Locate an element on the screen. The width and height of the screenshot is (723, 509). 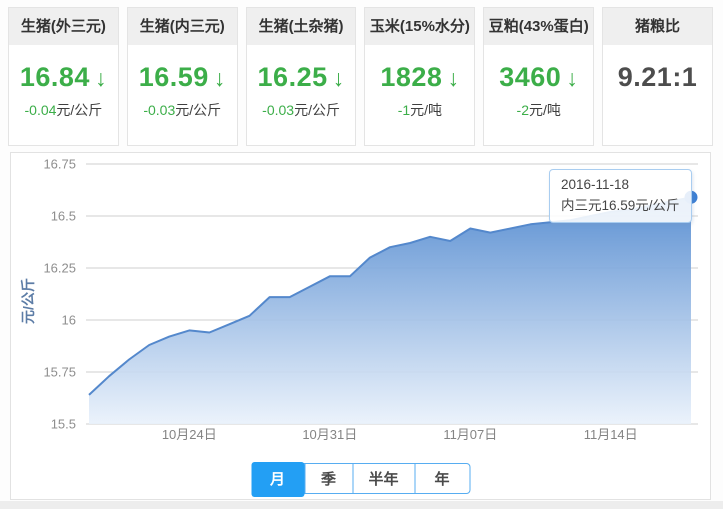
tab-month: 月 is located at coordinates (277, 479).